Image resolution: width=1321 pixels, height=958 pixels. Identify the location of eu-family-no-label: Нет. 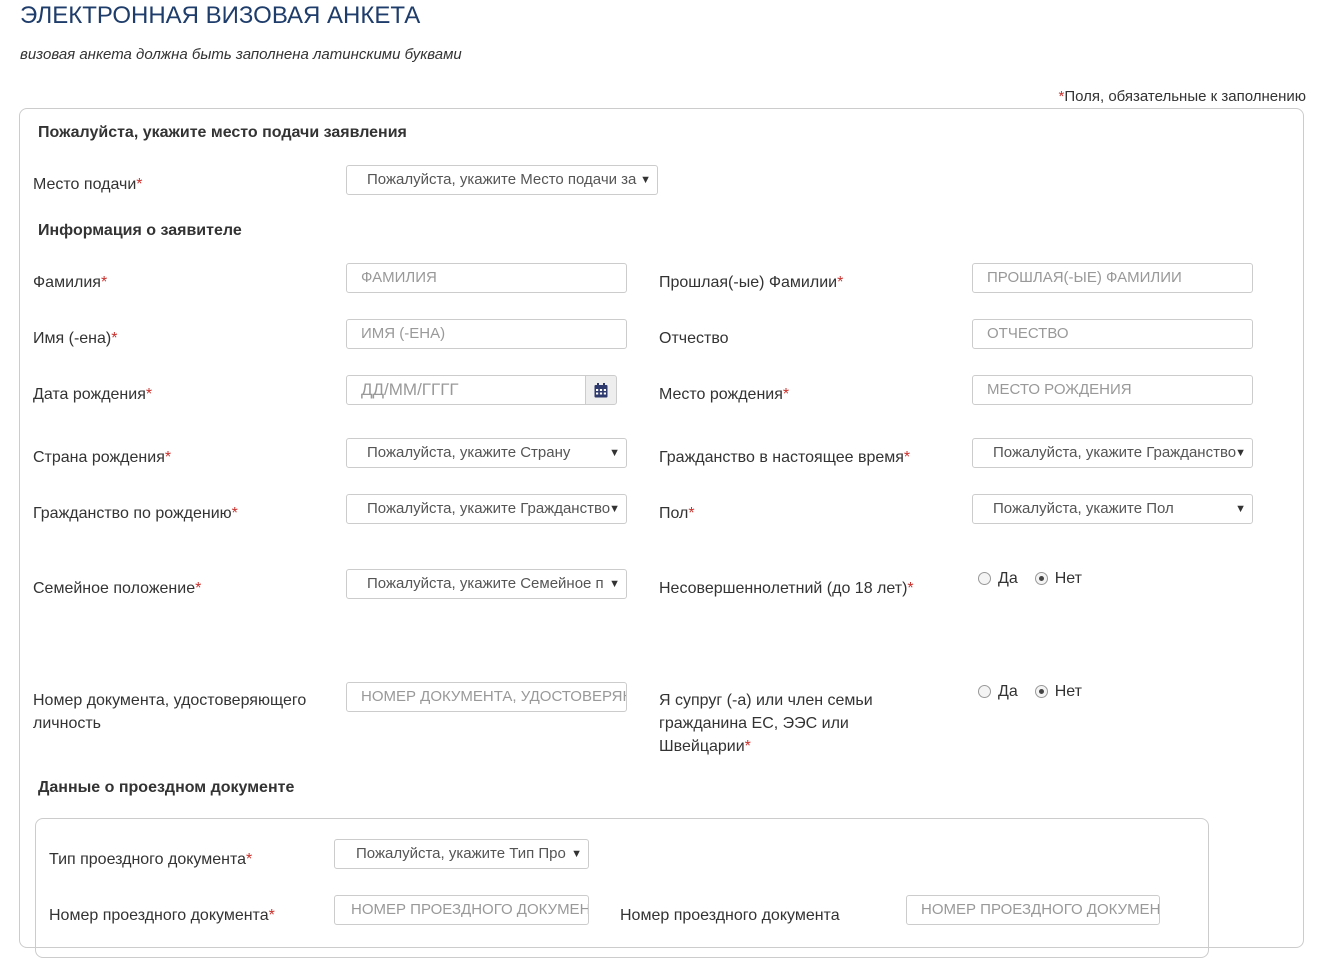
(1068, 691).